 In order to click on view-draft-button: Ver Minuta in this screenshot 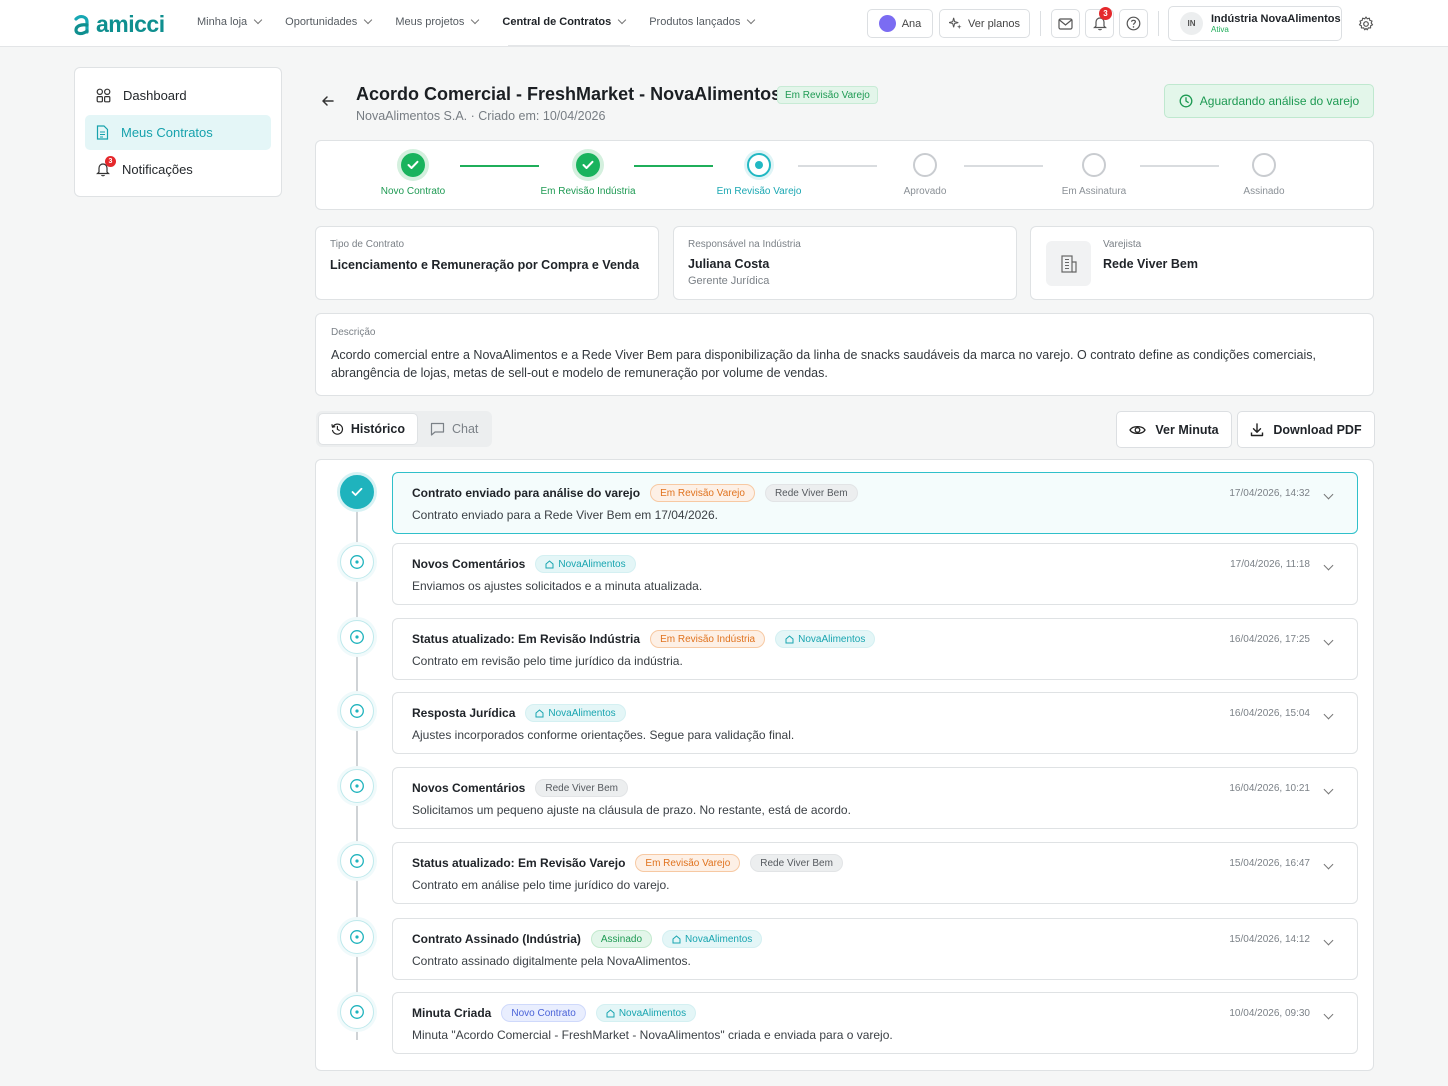, I will do `click(1174, 429)`.